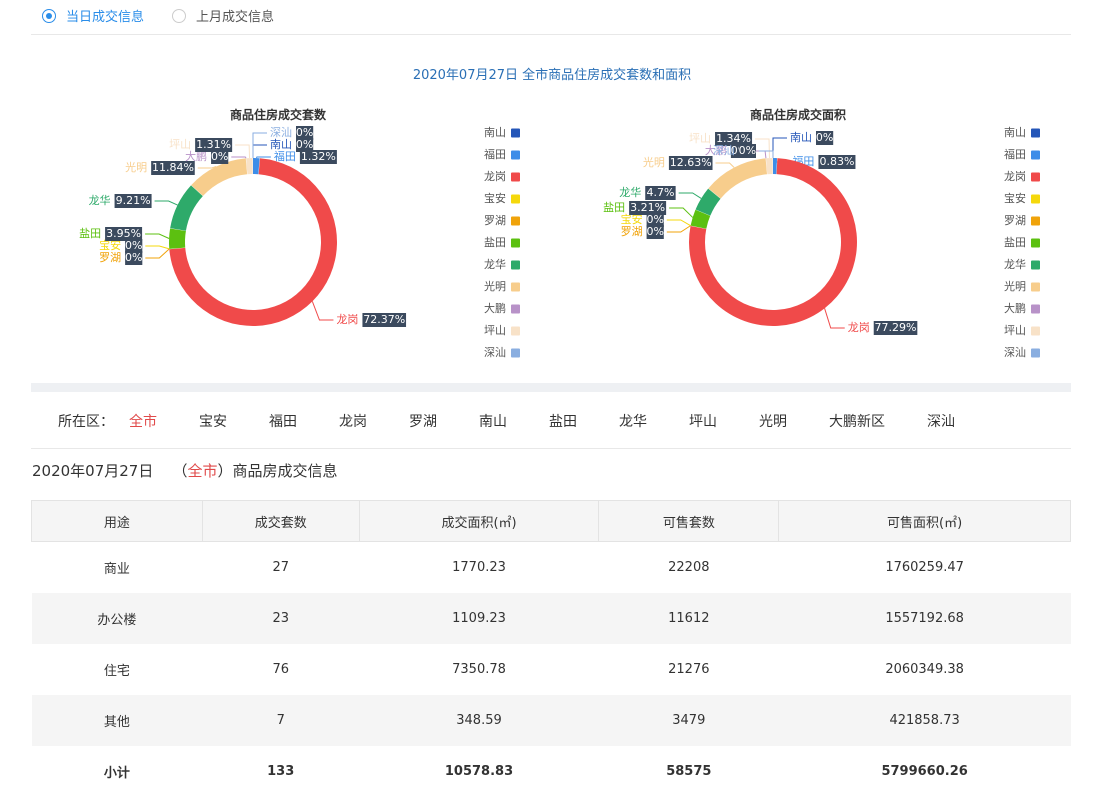 The height and width of the screenshot is (805, 1104). What do you see at coordinates (703, 421) in the screenshot?
I see `district-option: 坪山` at bounding box center [703, 421].